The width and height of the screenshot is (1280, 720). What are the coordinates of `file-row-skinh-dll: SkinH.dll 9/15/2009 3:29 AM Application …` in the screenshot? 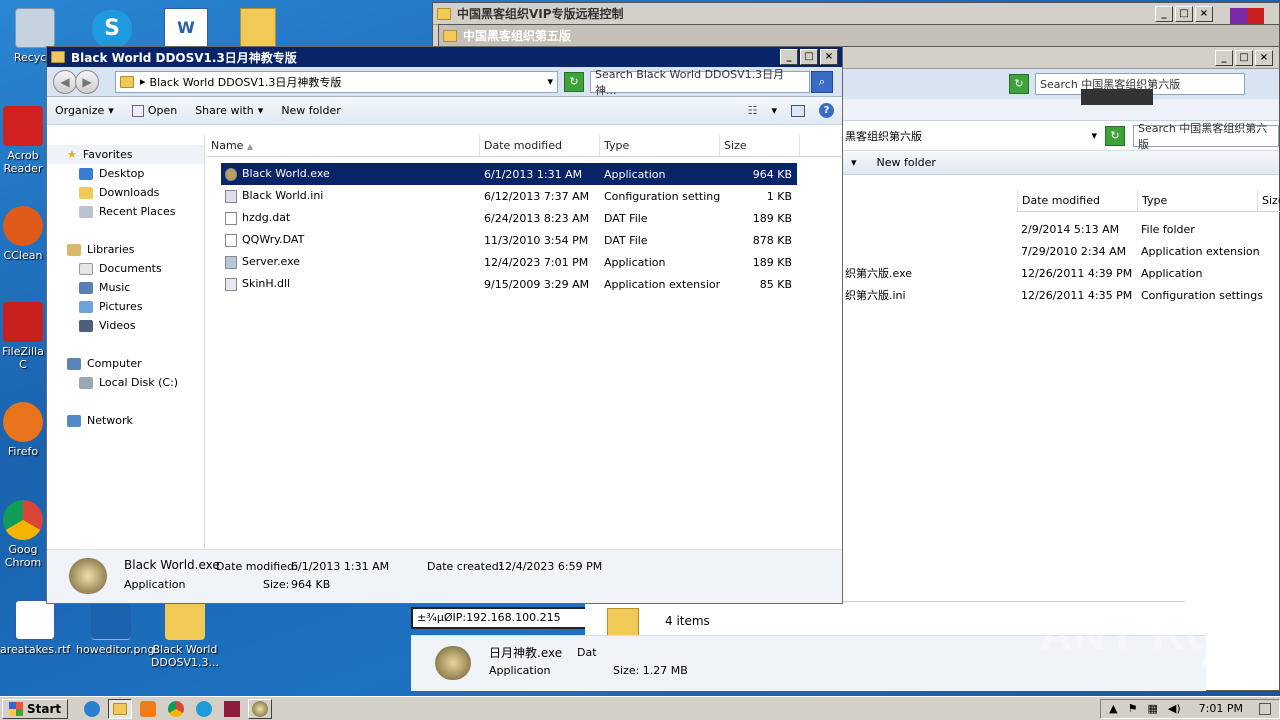 It's located at (509, 284).